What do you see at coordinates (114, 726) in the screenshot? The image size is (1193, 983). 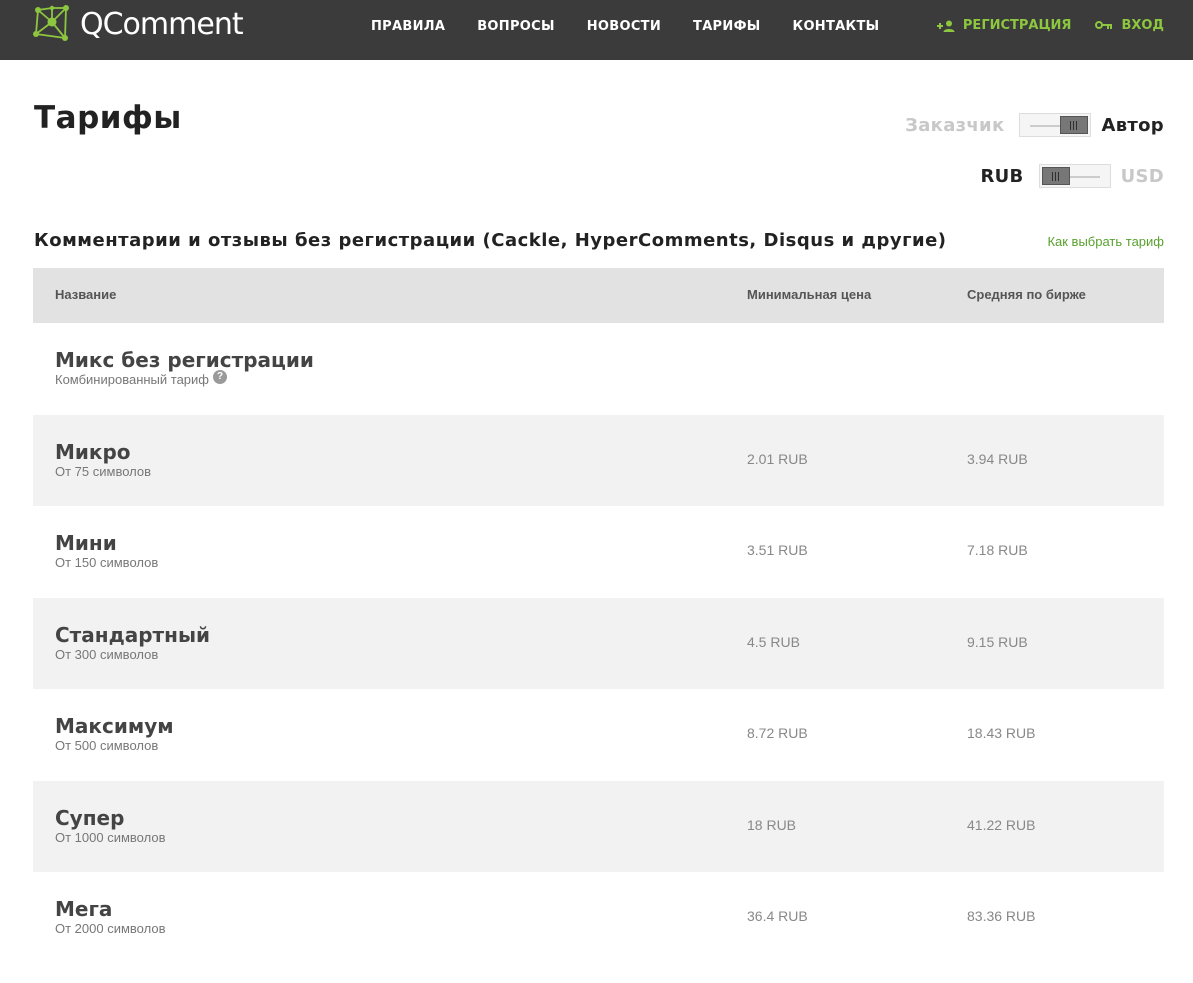 I see `tariff-name: Максимум` at bounding box center [114, 726].